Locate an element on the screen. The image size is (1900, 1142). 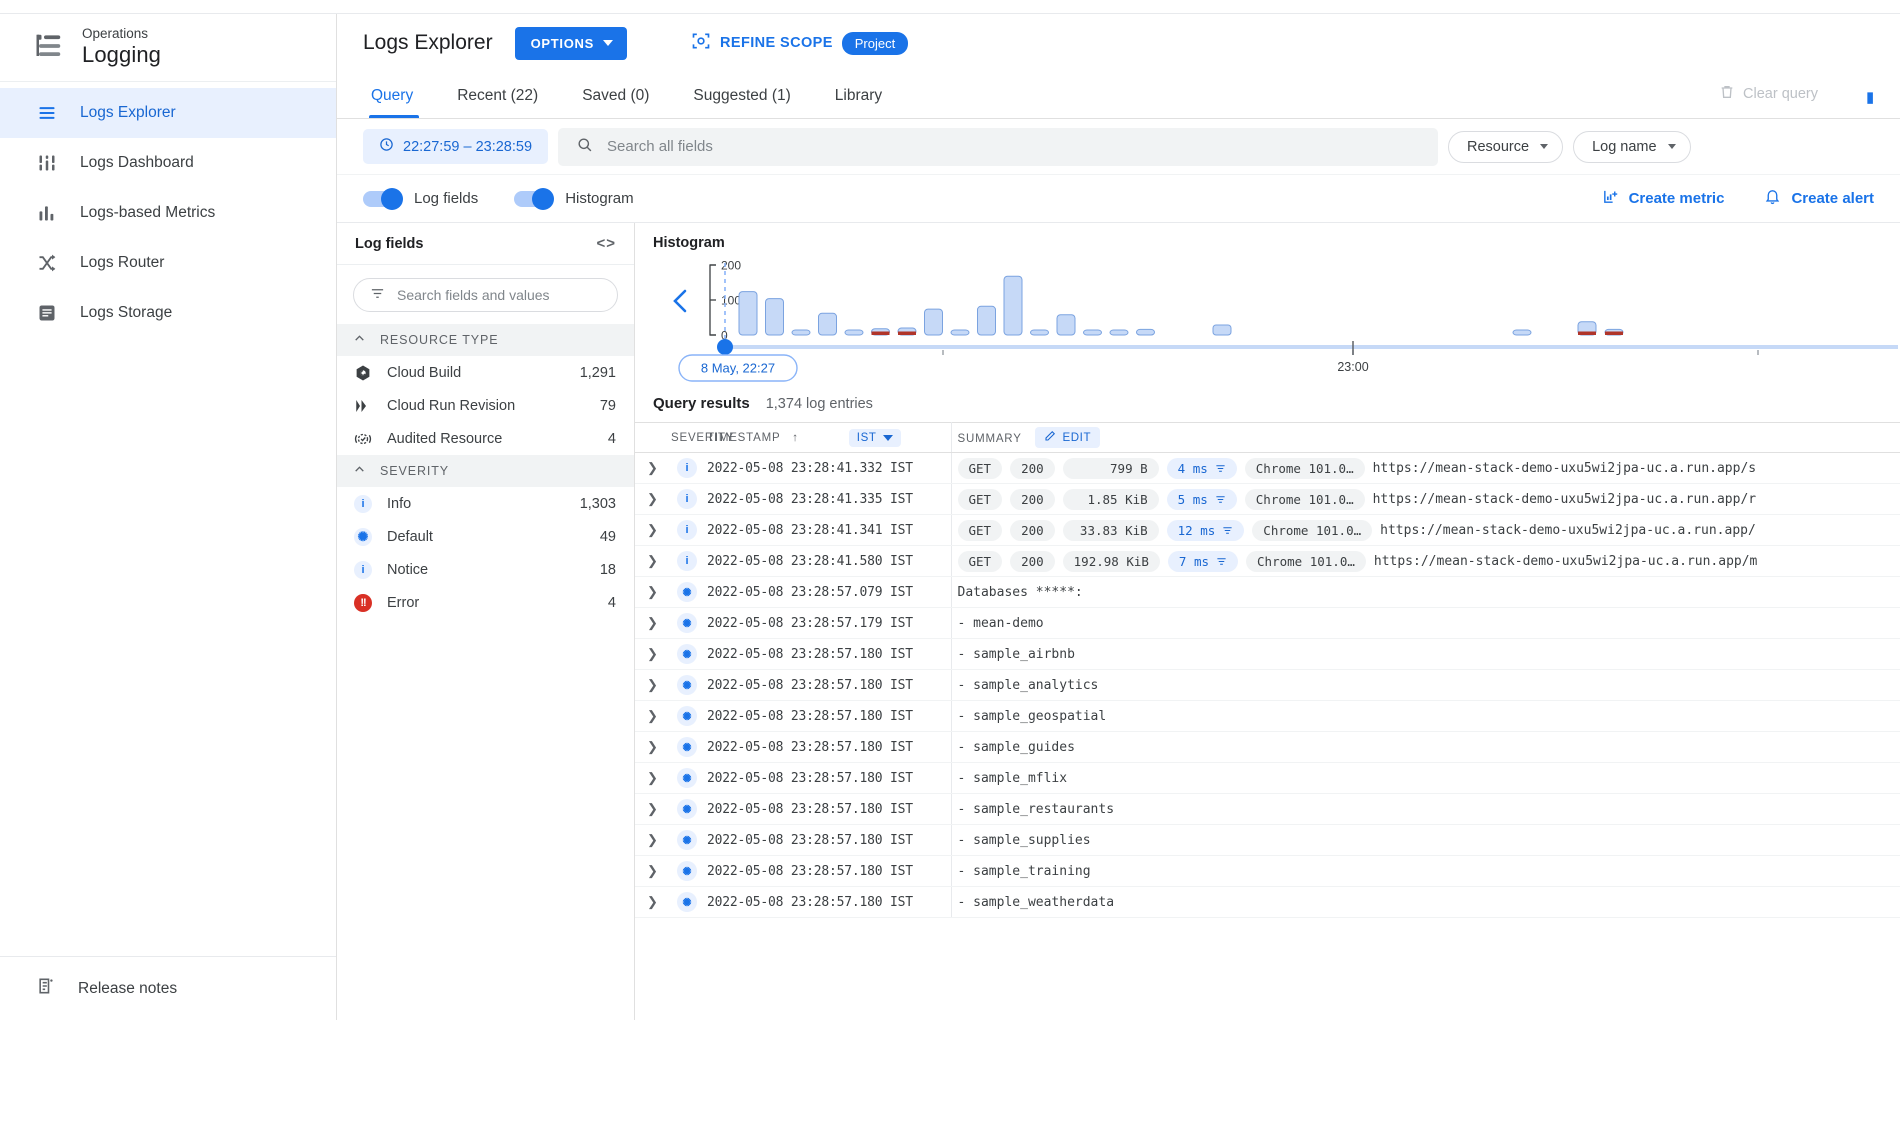
field-label: Notice is located at coordinates (408, 569).